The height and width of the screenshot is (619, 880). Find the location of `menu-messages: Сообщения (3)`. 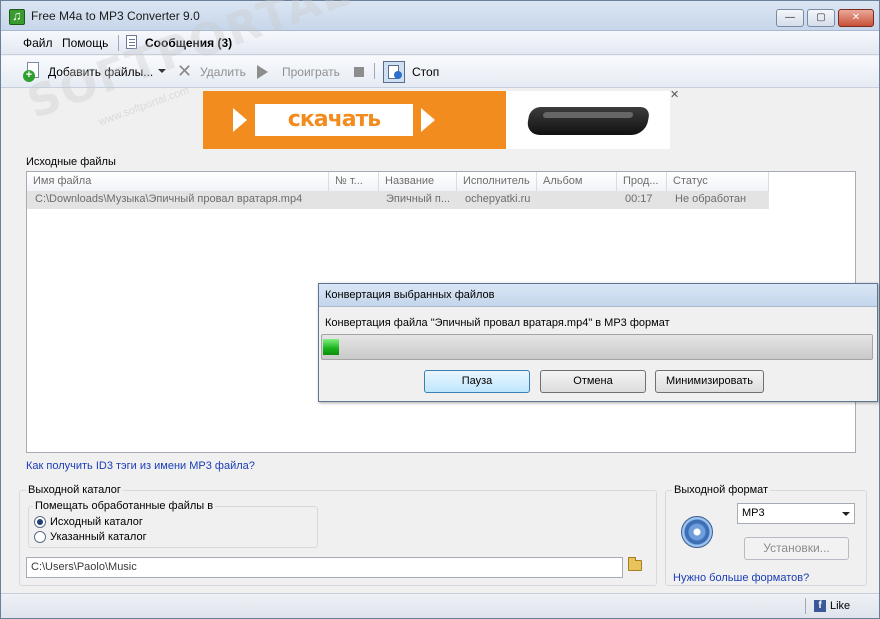

menu-messages: Сообщения (3) is located at coordinates (188, 43).